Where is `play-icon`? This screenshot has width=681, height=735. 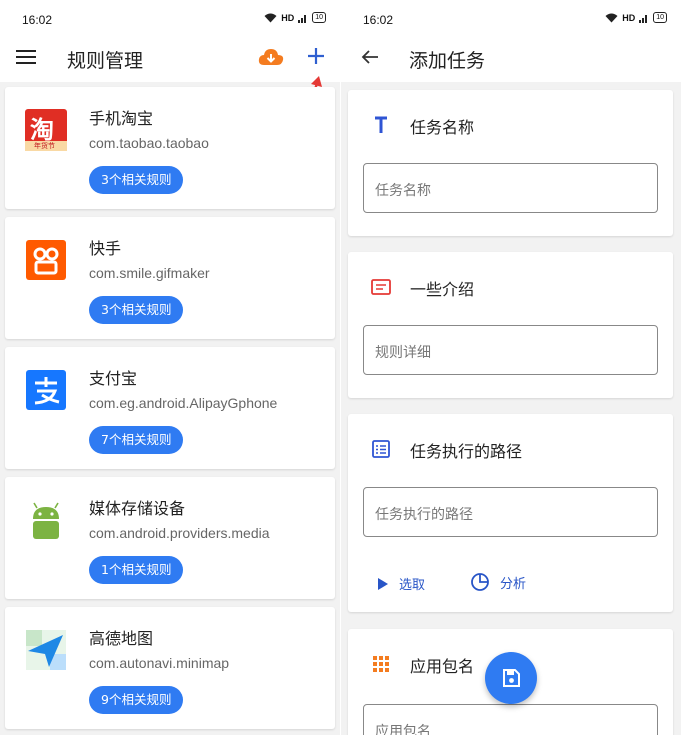 play-icon is located at coordinates (383, 583).